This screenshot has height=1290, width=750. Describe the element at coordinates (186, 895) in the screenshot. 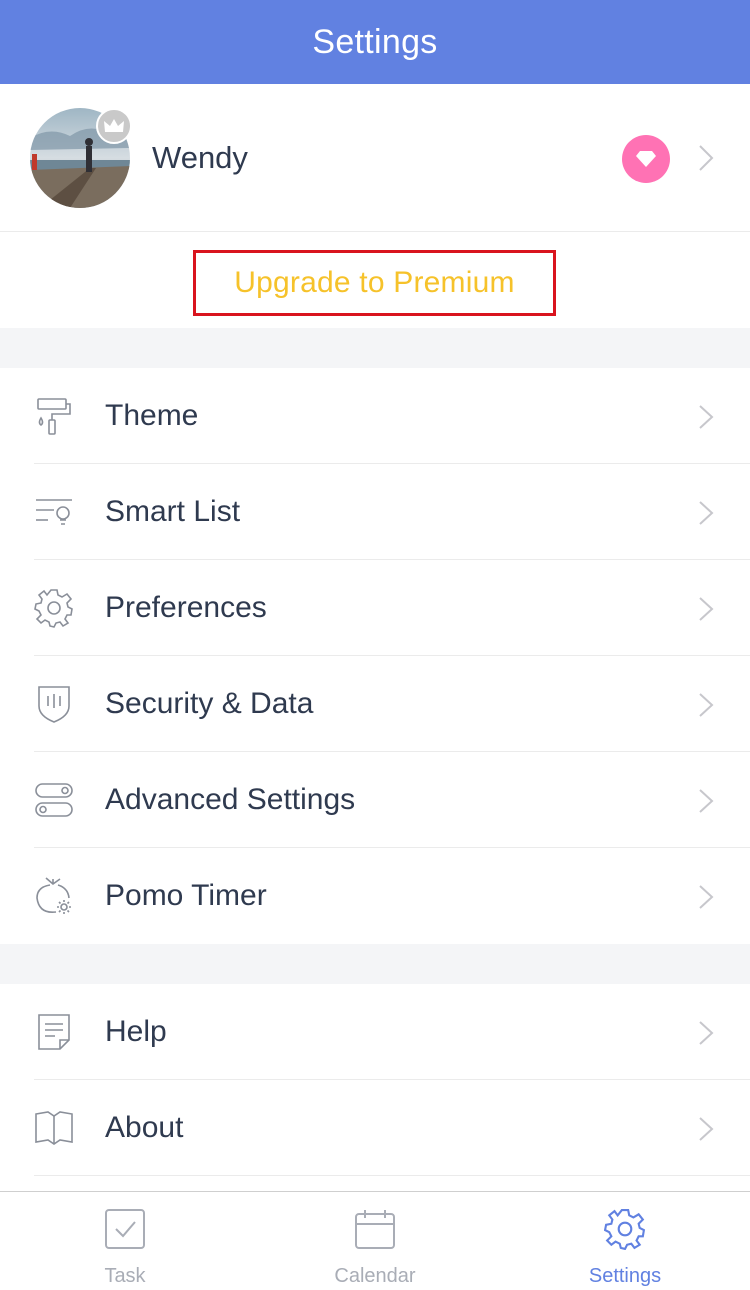

I see `settings-item-label: Pomo Timer` at that location.